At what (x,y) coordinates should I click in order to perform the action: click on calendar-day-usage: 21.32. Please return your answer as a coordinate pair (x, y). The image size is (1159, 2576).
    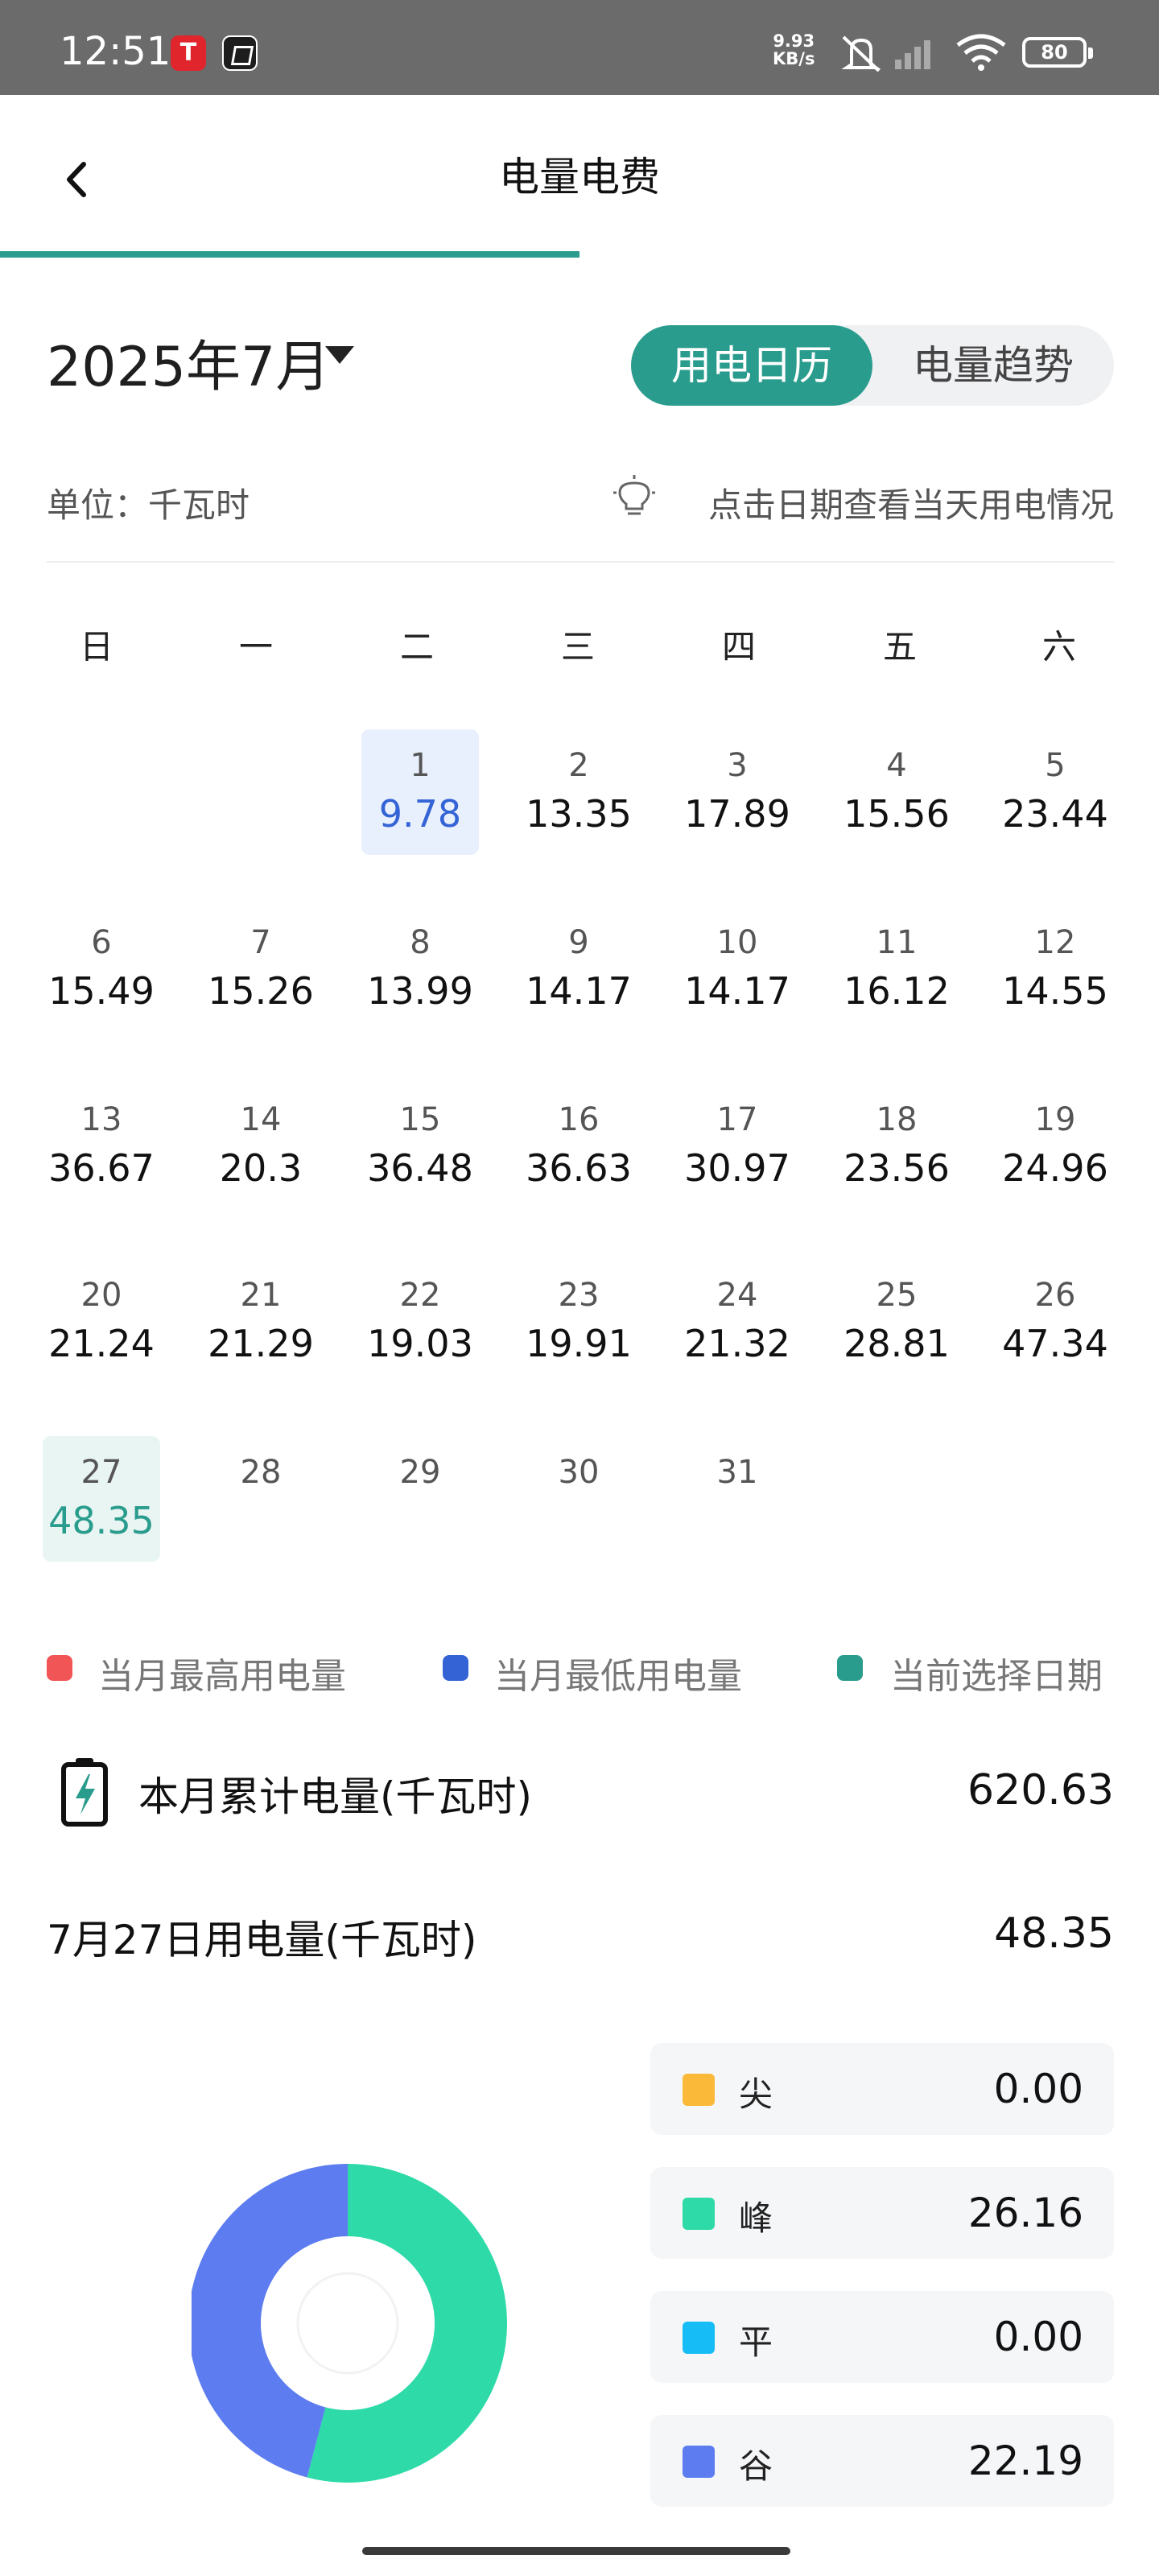
    Looking at the image, I should click on (737, 1343).